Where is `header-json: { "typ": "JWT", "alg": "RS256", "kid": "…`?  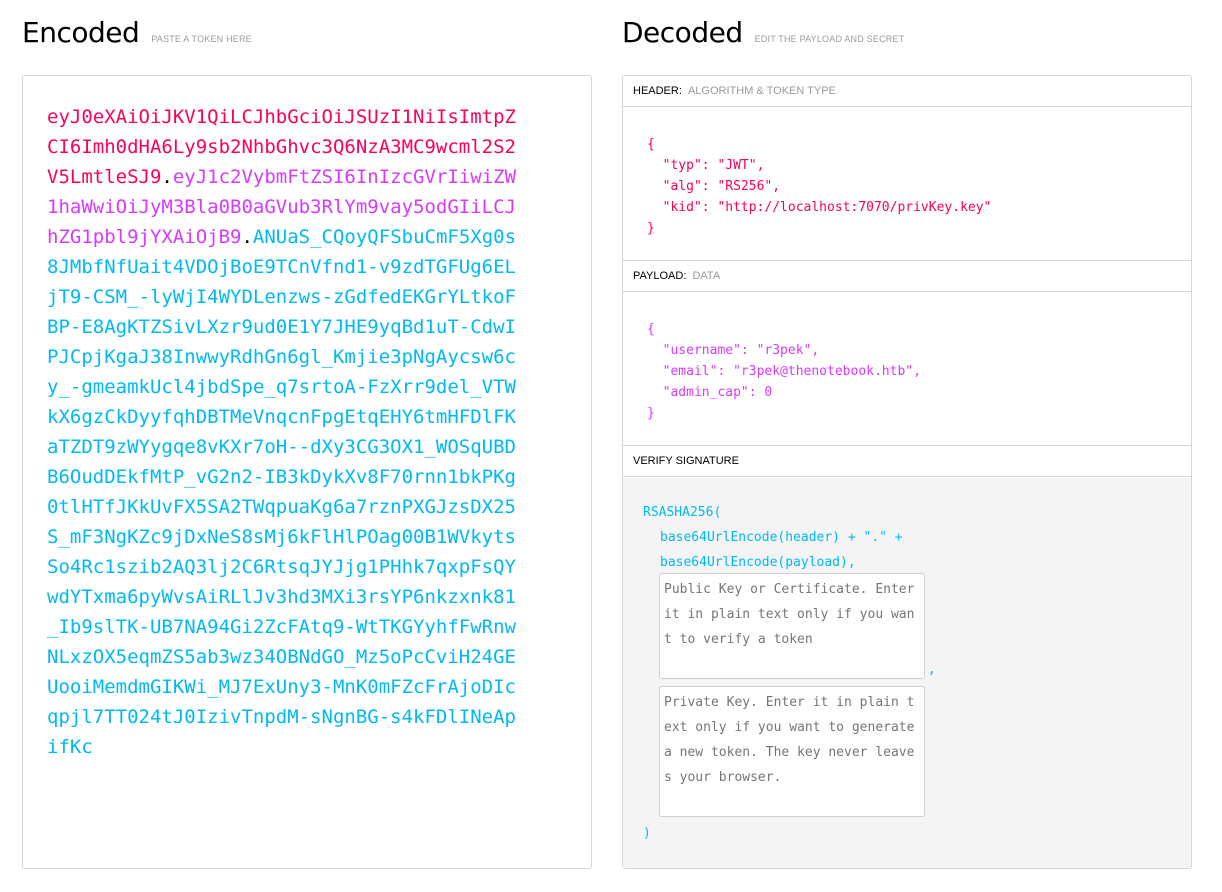
header-json: { "typ": "JWT", "alg": "RS256", "kid": "… is located at coordinates (819, 186).